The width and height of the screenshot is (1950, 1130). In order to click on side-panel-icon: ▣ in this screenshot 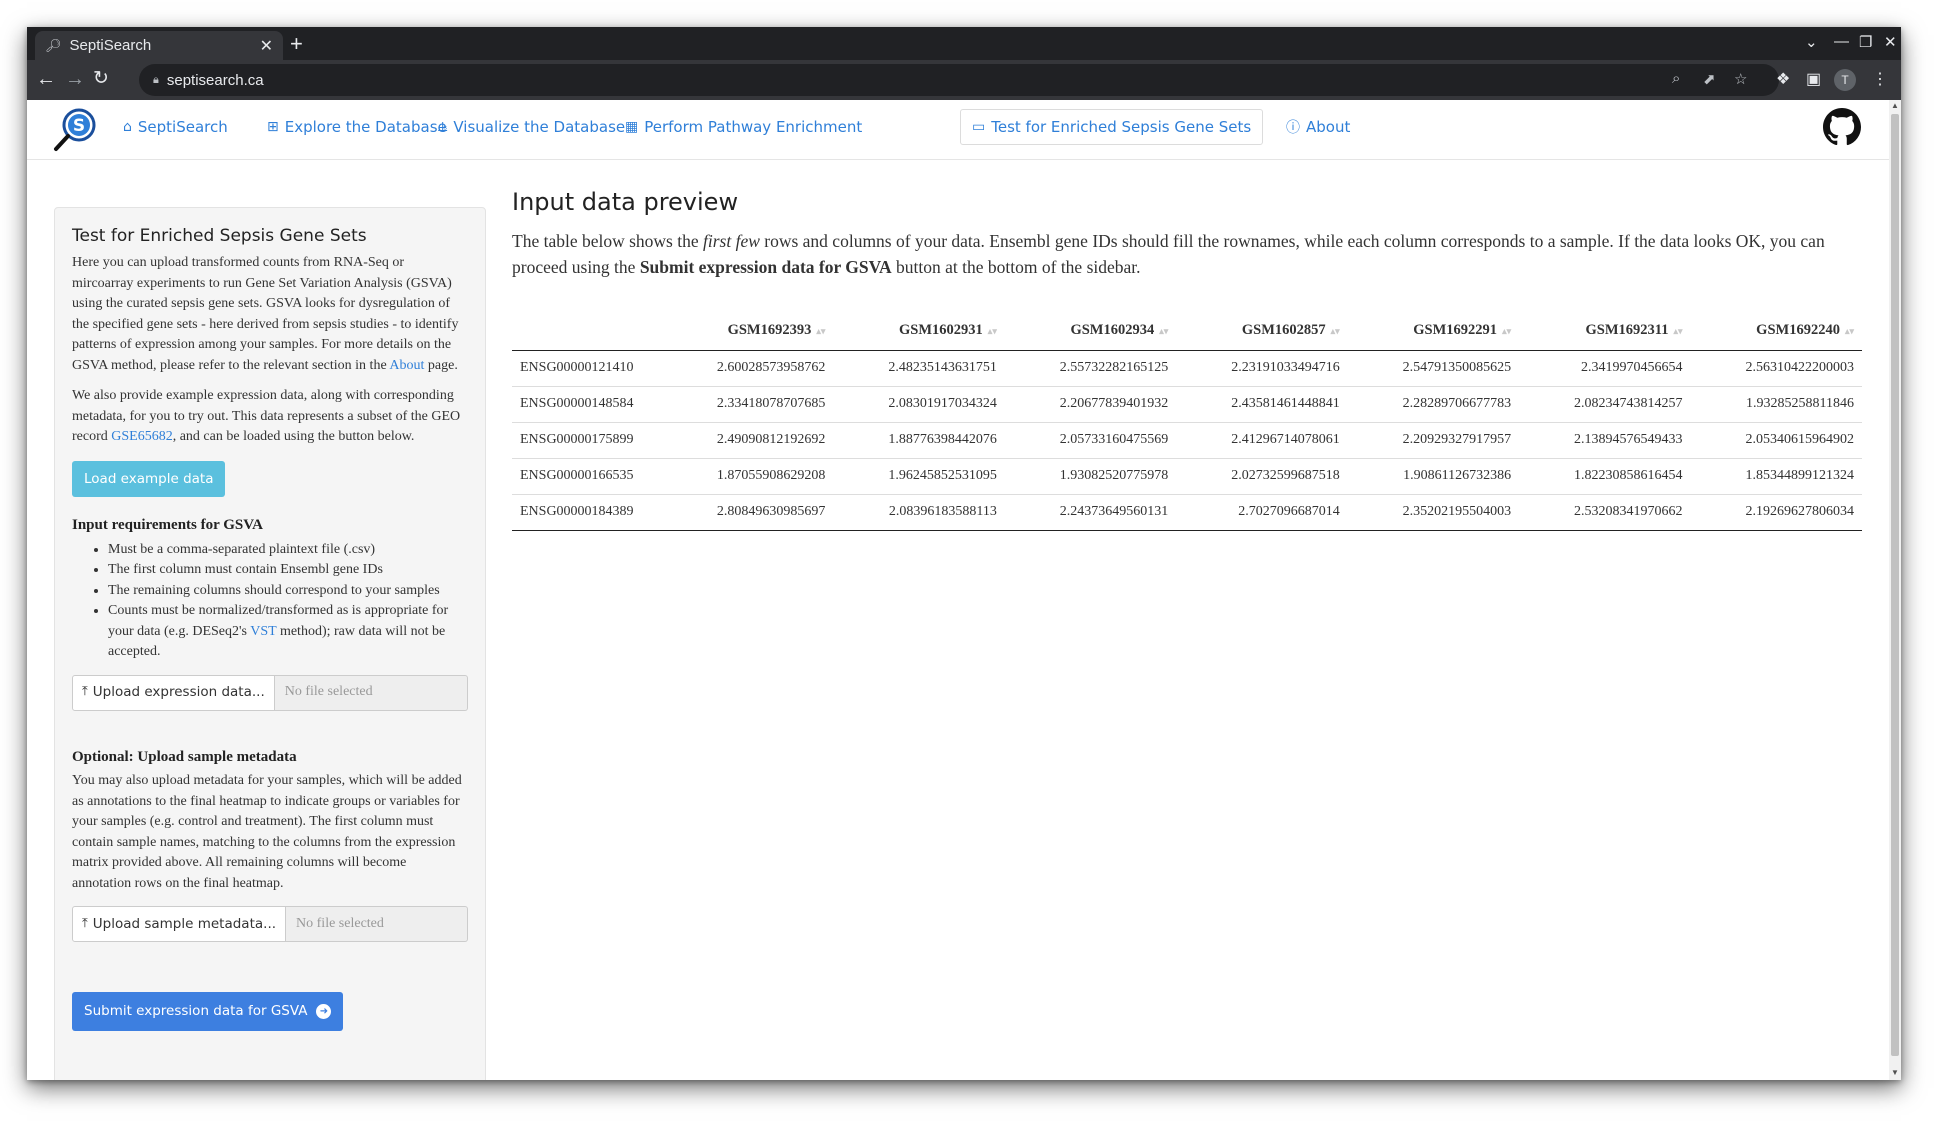, I will do `click(1813, 79)`.